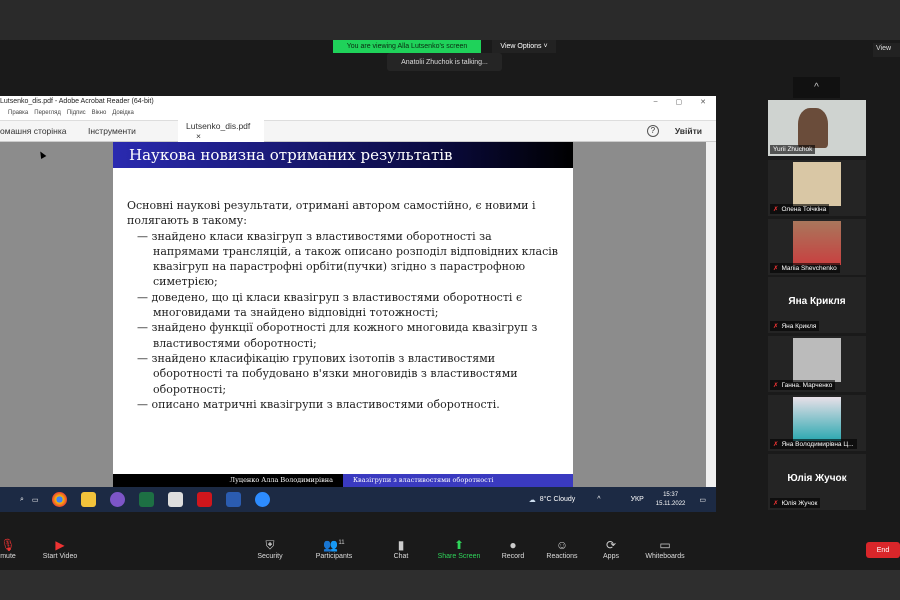 Image resolution: width=900 pixels, height=600 pixels. Describe the element at coordinates (688, 131) in the screenshot. I see `sign-in-button: Увійти` at that location.